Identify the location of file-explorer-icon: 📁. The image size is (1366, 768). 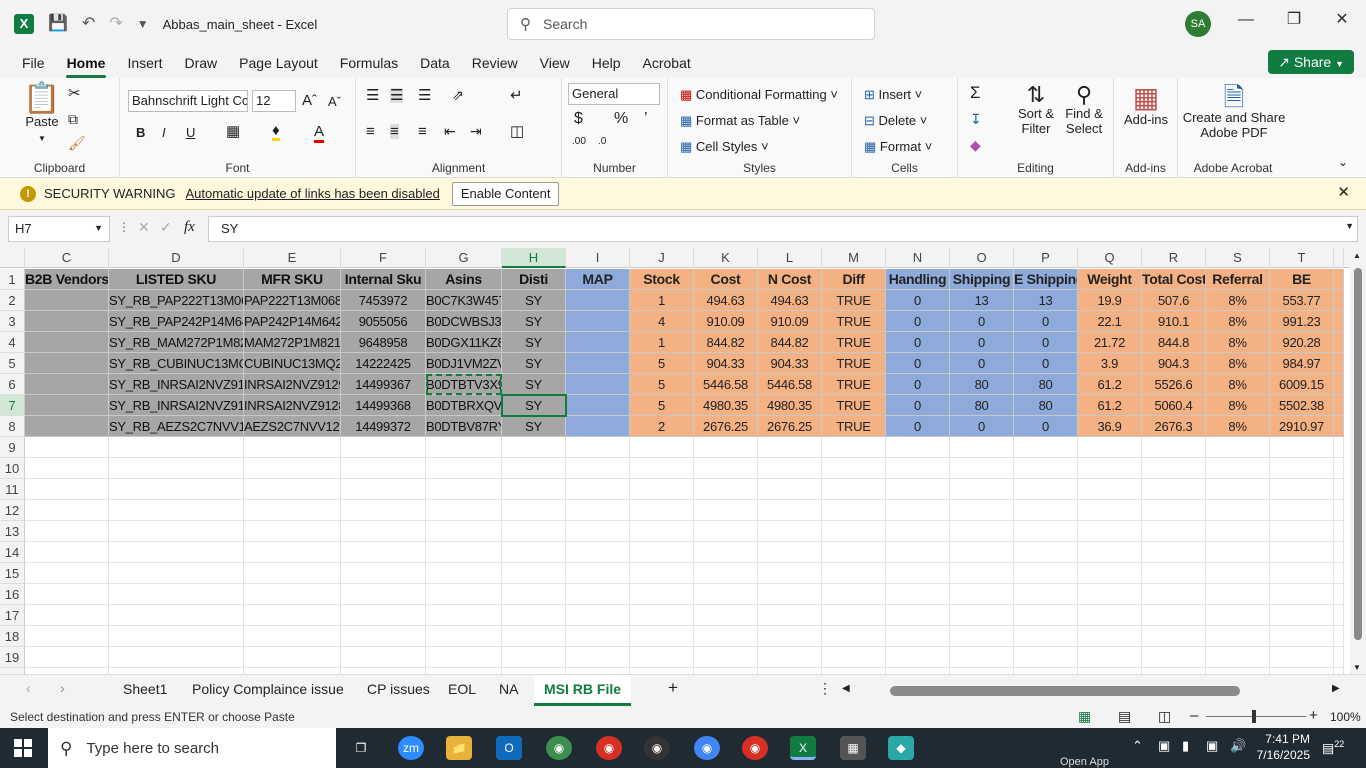
(459, 748).